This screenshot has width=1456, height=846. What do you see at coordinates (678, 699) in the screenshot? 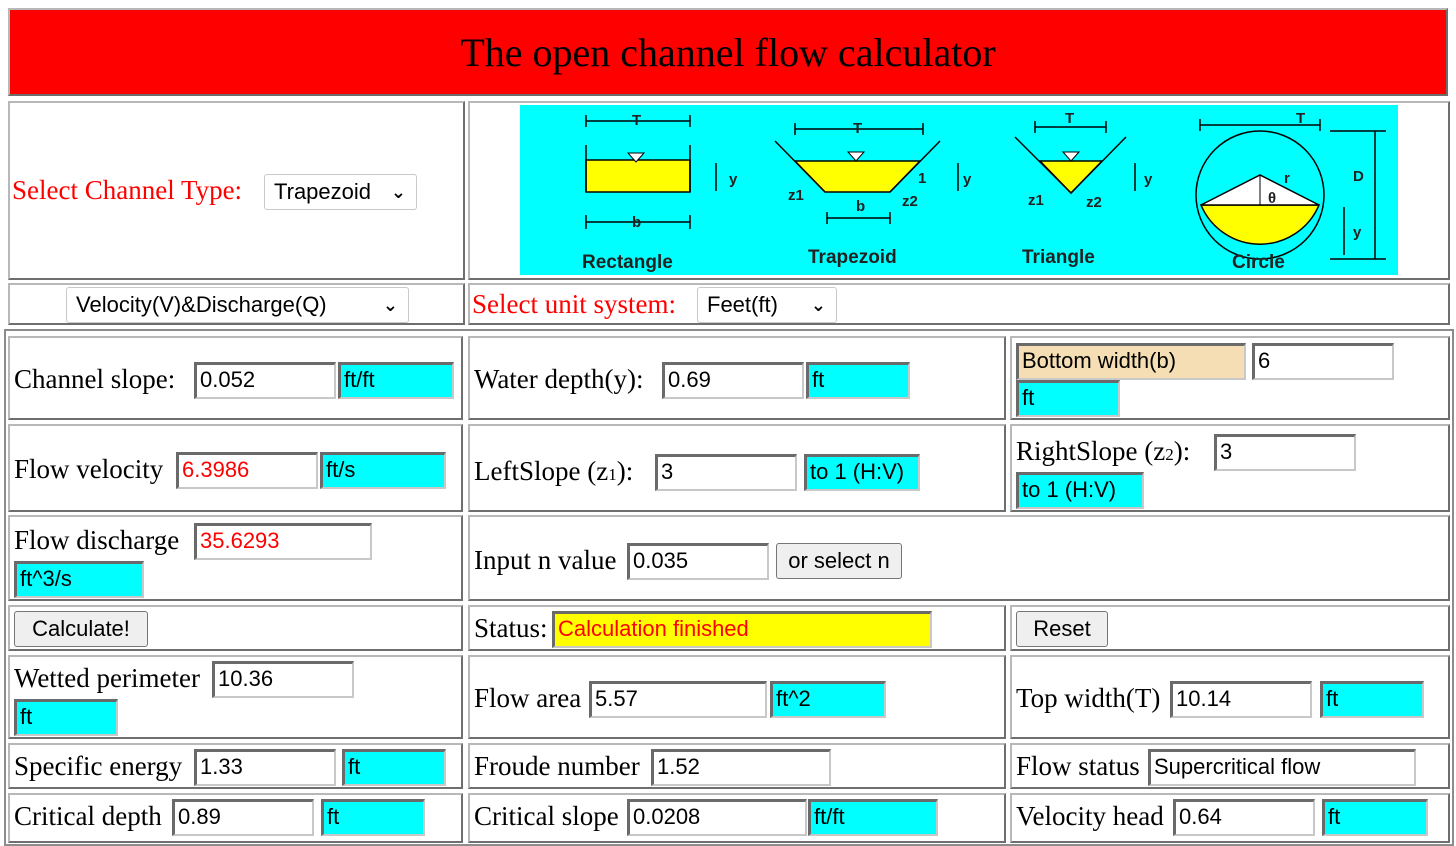
I see `flow-area-output: 5.57` at bounding box center [678, 699].